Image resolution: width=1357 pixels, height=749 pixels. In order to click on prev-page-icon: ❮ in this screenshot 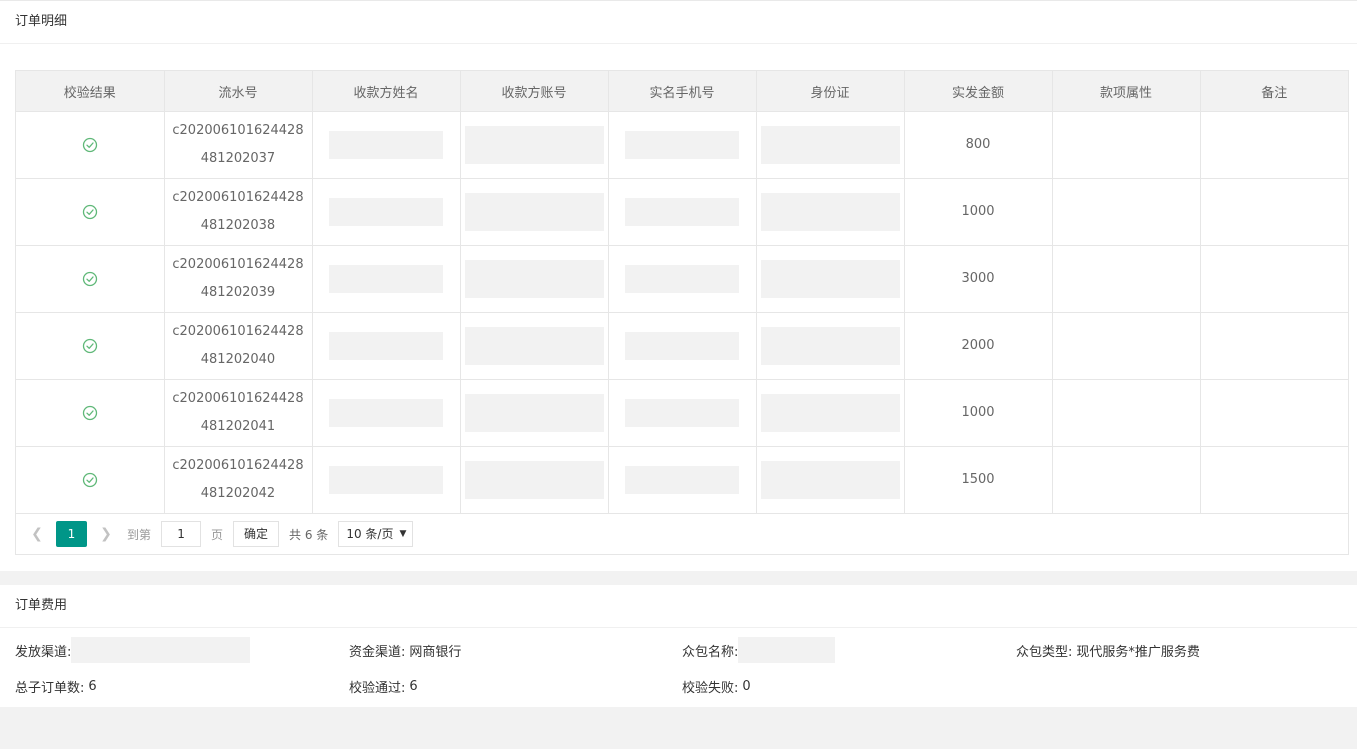, I will do `click(37, 534)`.